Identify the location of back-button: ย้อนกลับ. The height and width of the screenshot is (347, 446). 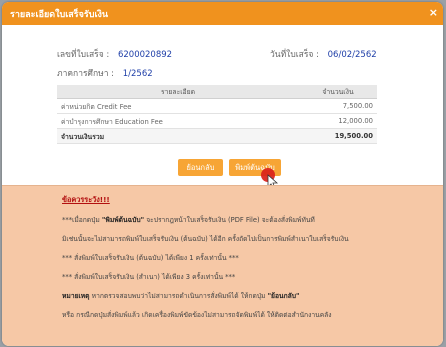
(200, 167).